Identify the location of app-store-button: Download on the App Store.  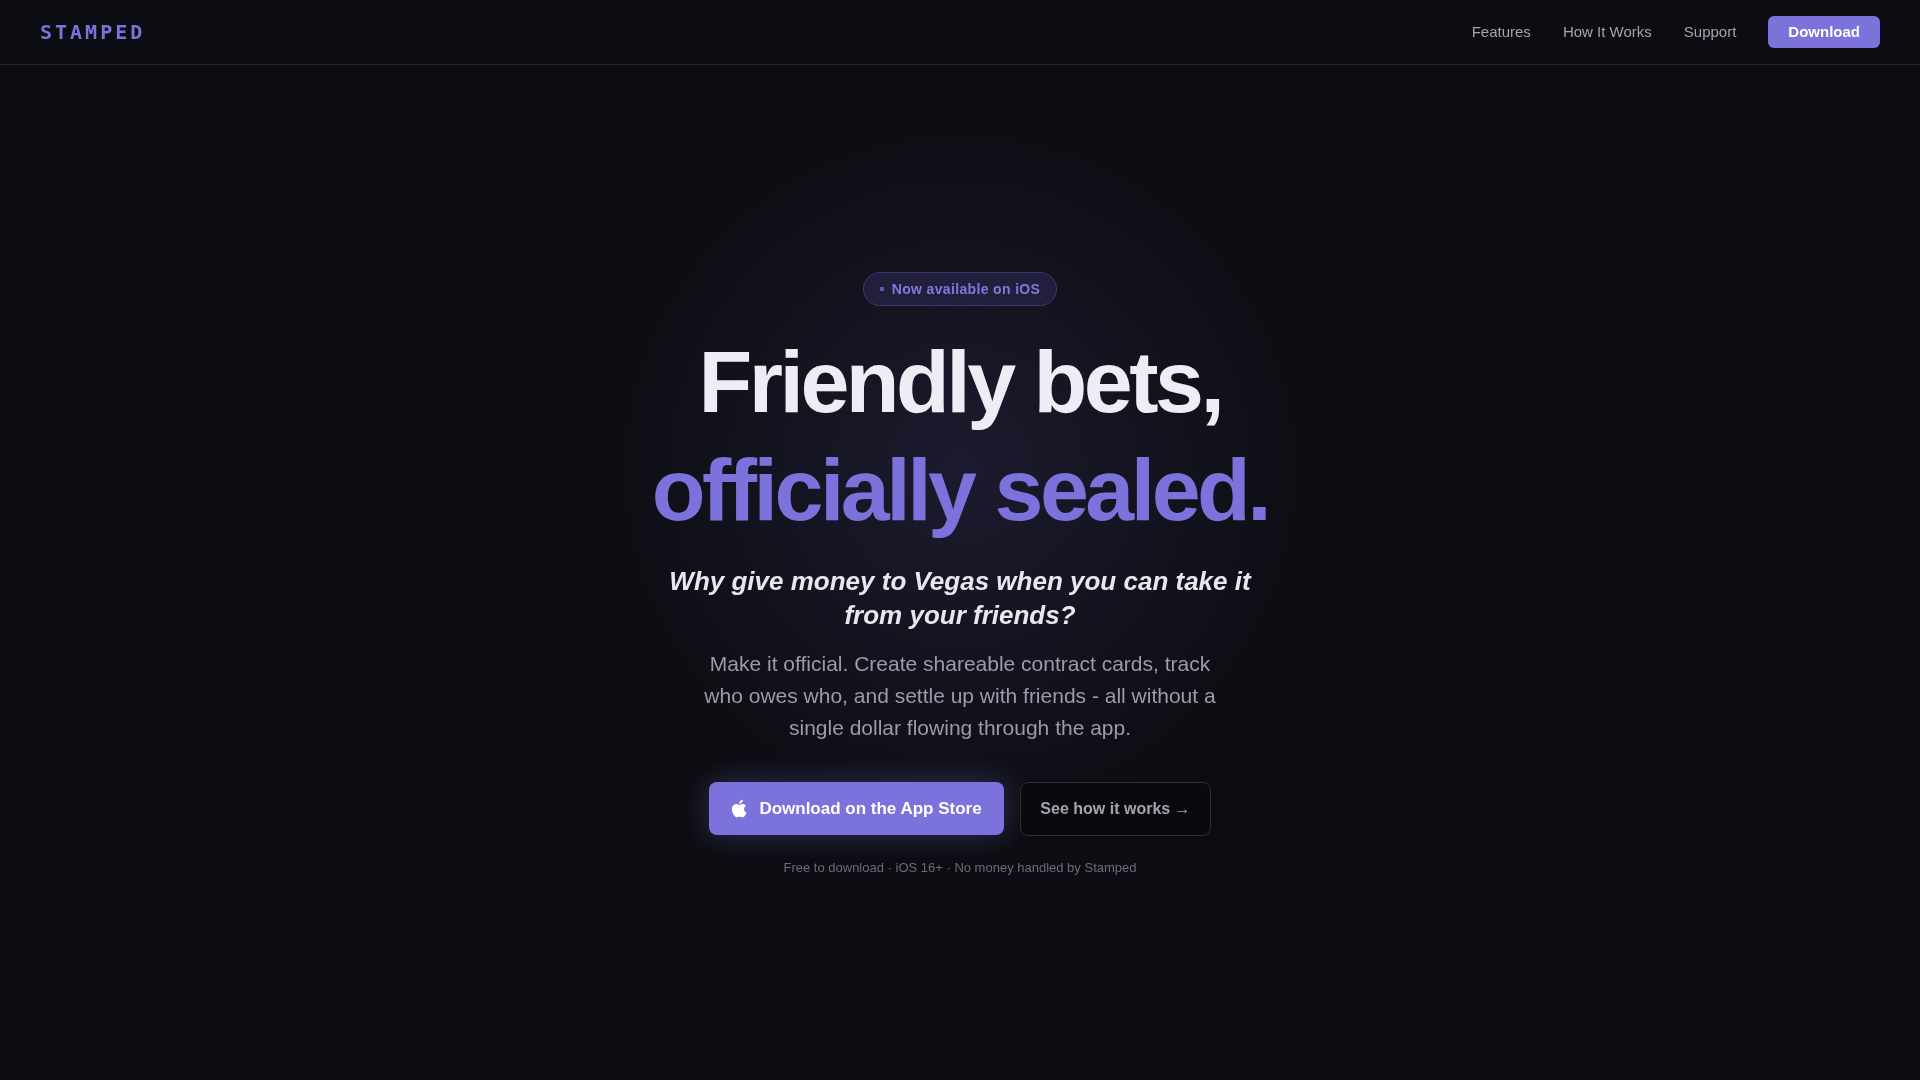
(856, 808).